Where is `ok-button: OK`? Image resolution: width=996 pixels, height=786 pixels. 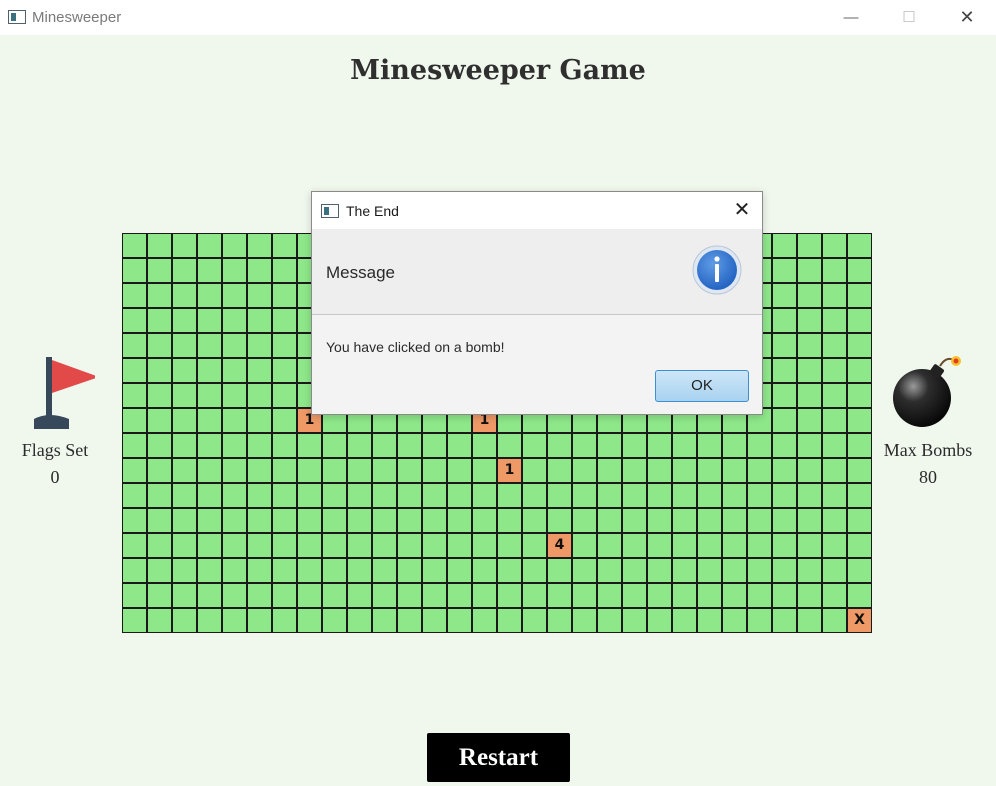
ok-button: OK is located at coordinates (702, 386).